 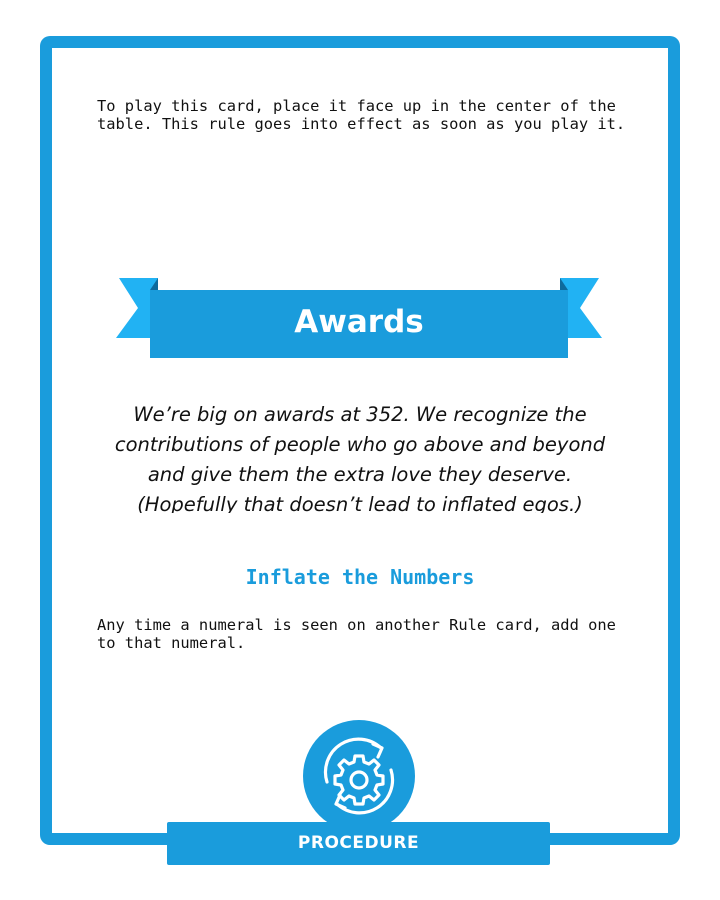 What do you see at coordinates (360, 577) in the screenshot?
I see `rule-title: Inflate the Numbers` at bounding box center [360, 577].